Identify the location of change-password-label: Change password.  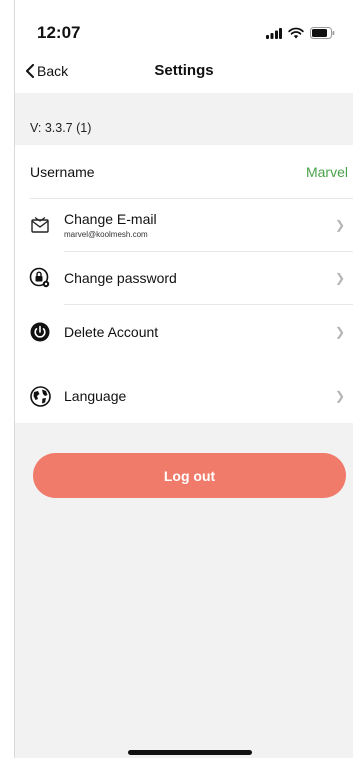
(120, 278).